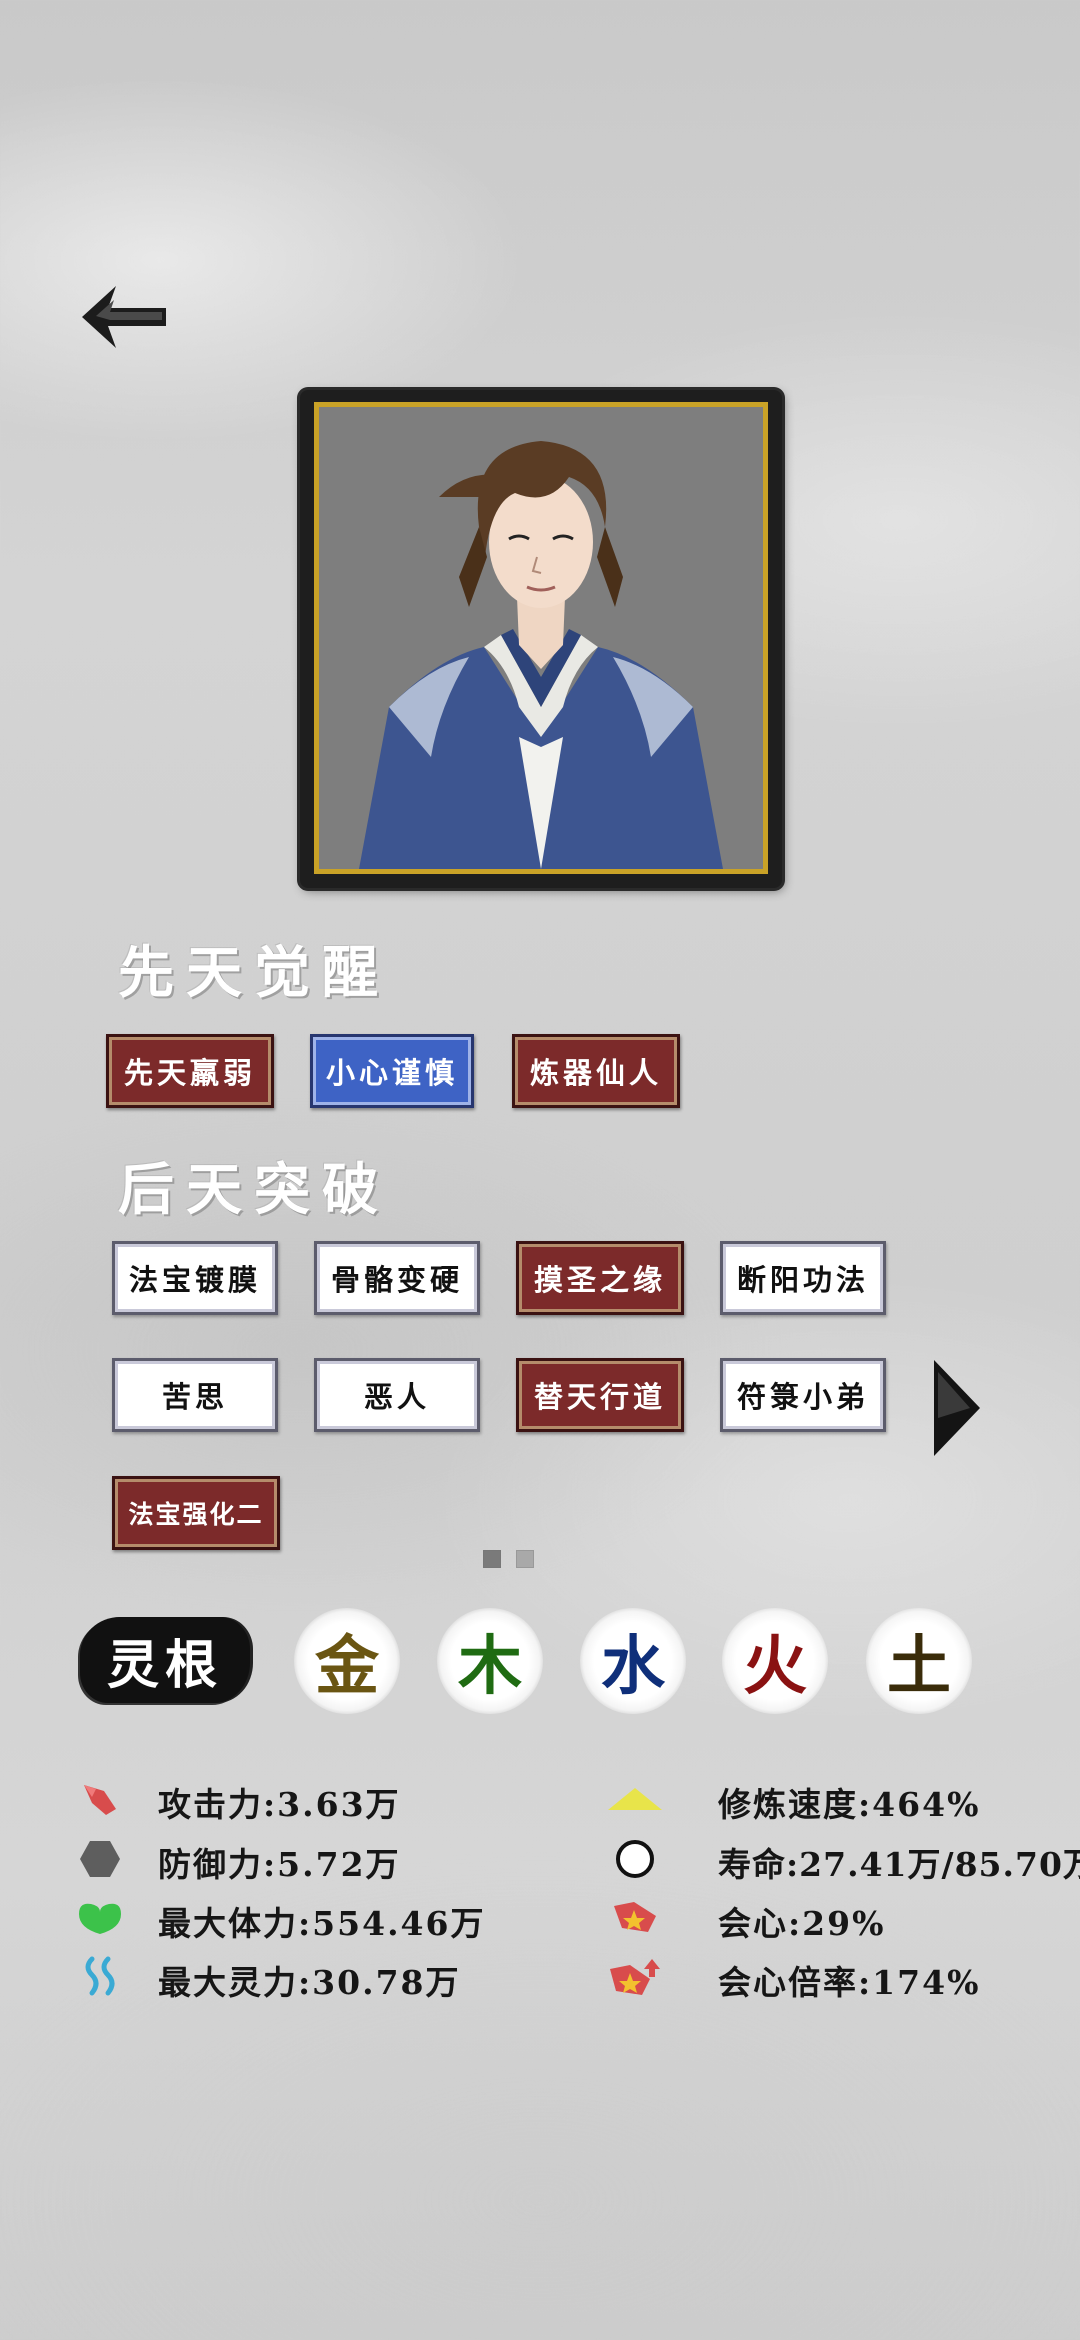  Describe the element at coordinates (195, 1278) in the screenshot. I see `acquired-tag: 法宝镀膜` at that location.